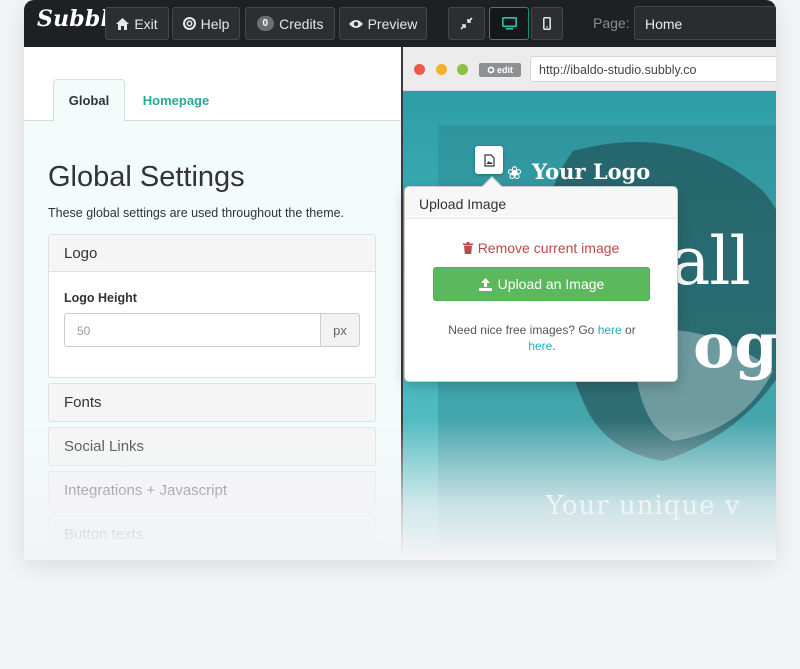  I want to click on settings-tabs: Global Homepage, so click(212, 84).